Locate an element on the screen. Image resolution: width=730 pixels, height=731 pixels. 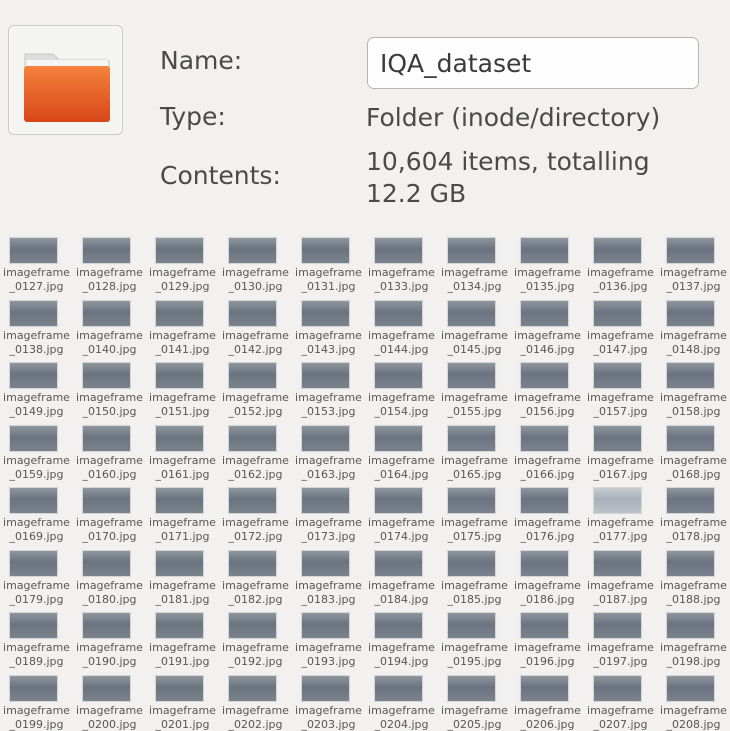
file-item: imageframe_0202.jpg is located at coordinates (255, 701).